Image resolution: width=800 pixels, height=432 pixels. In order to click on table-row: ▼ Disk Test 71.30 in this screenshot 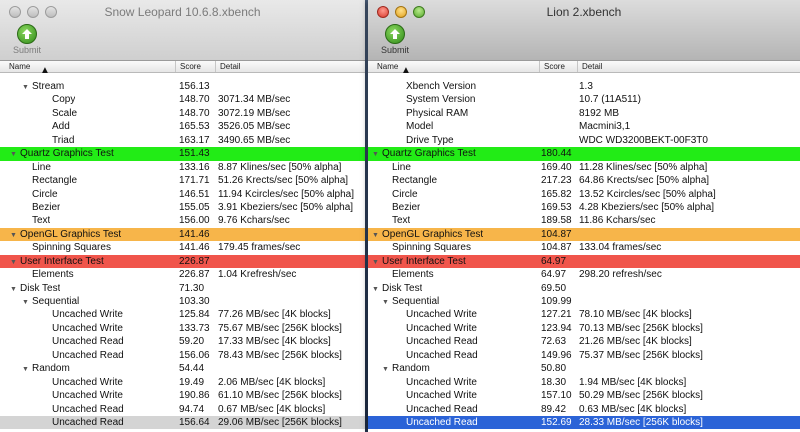, I will do `click(182, 288)`.